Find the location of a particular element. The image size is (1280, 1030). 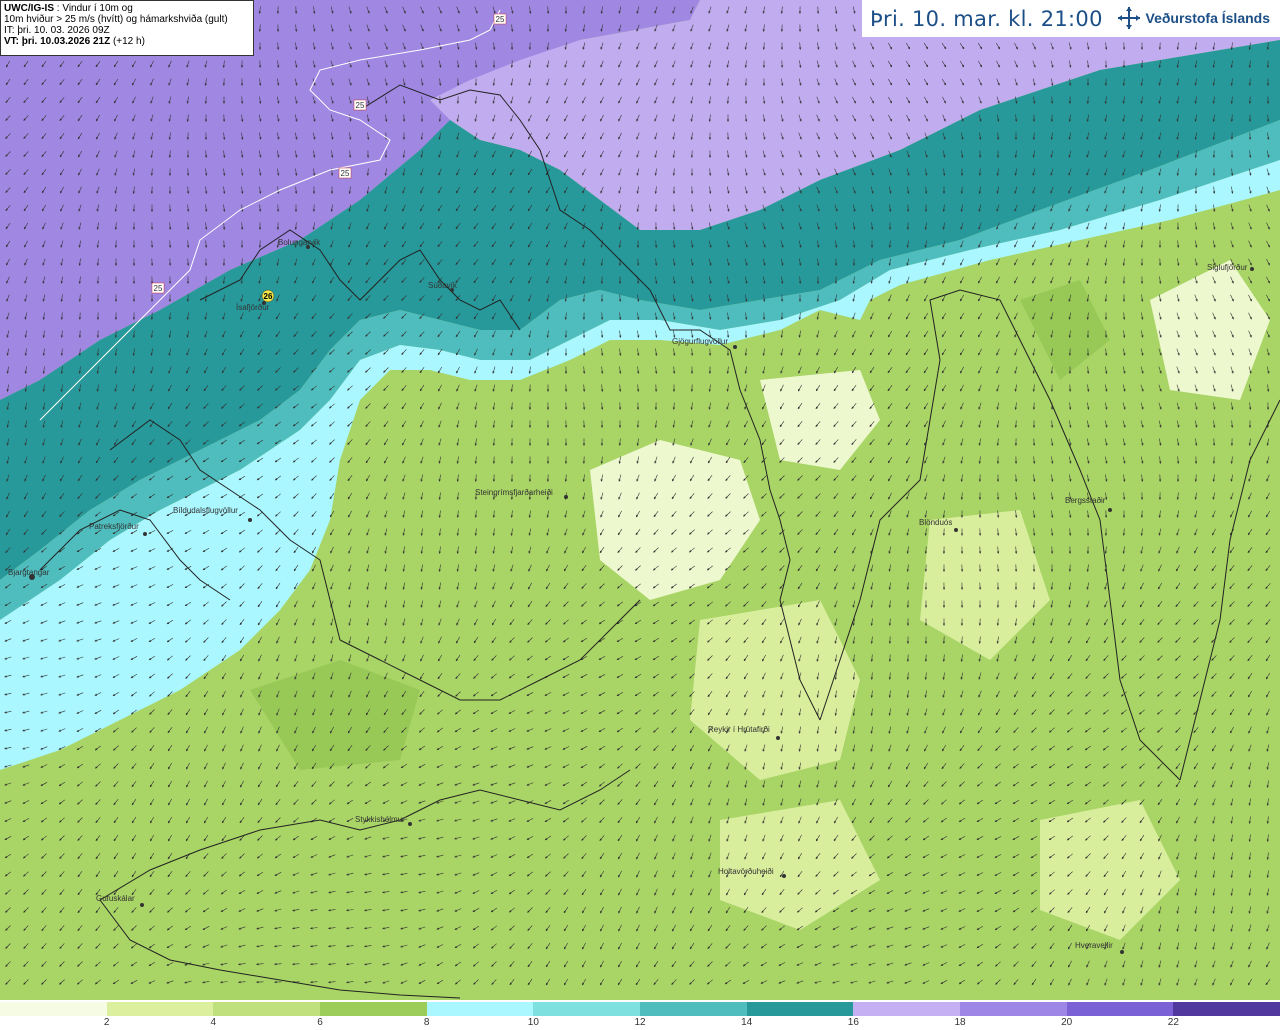

place-label: Stykkishólmur is located at coordinates (380, 819).